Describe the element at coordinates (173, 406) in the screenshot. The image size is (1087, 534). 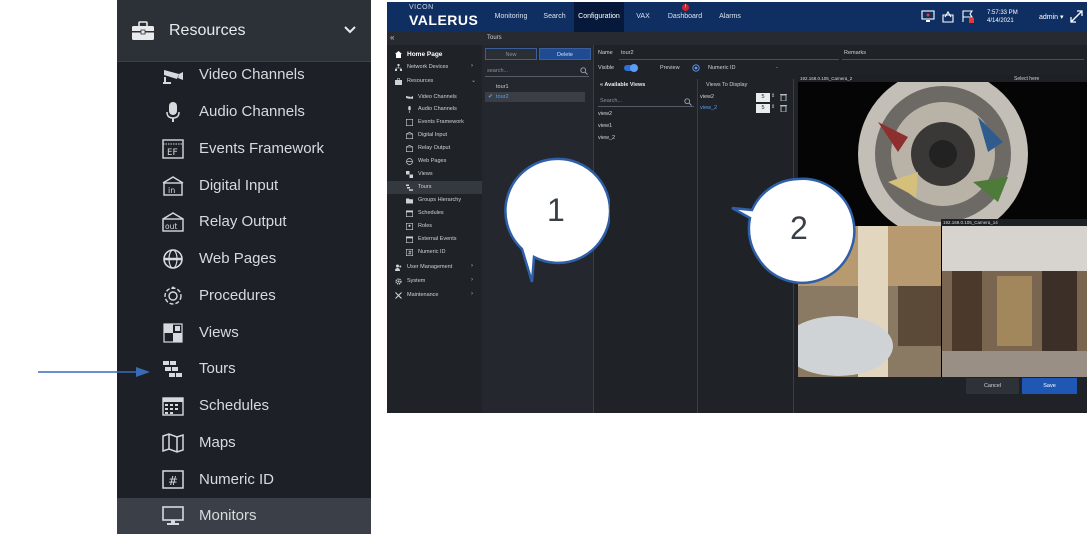
I see `calendar-icon` at that location.